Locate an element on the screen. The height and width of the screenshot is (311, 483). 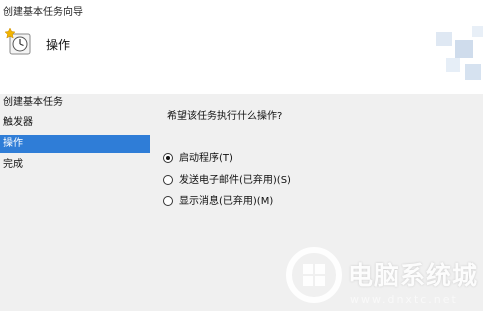
sidebar-item-trigger: 触发器 is located at coordinates (75, 123).